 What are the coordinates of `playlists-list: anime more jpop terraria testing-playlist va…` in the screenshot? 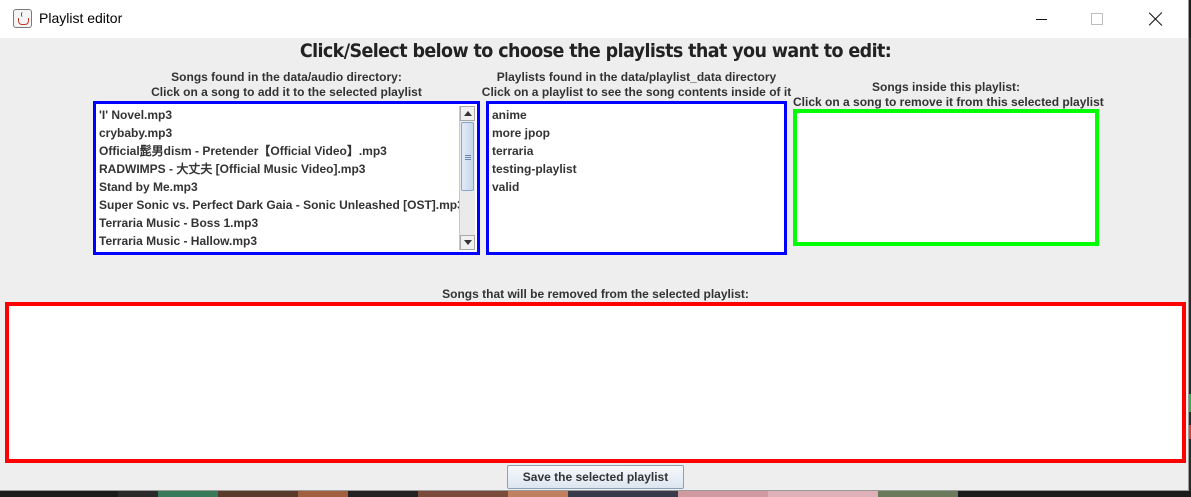 It's located at (636, 178).